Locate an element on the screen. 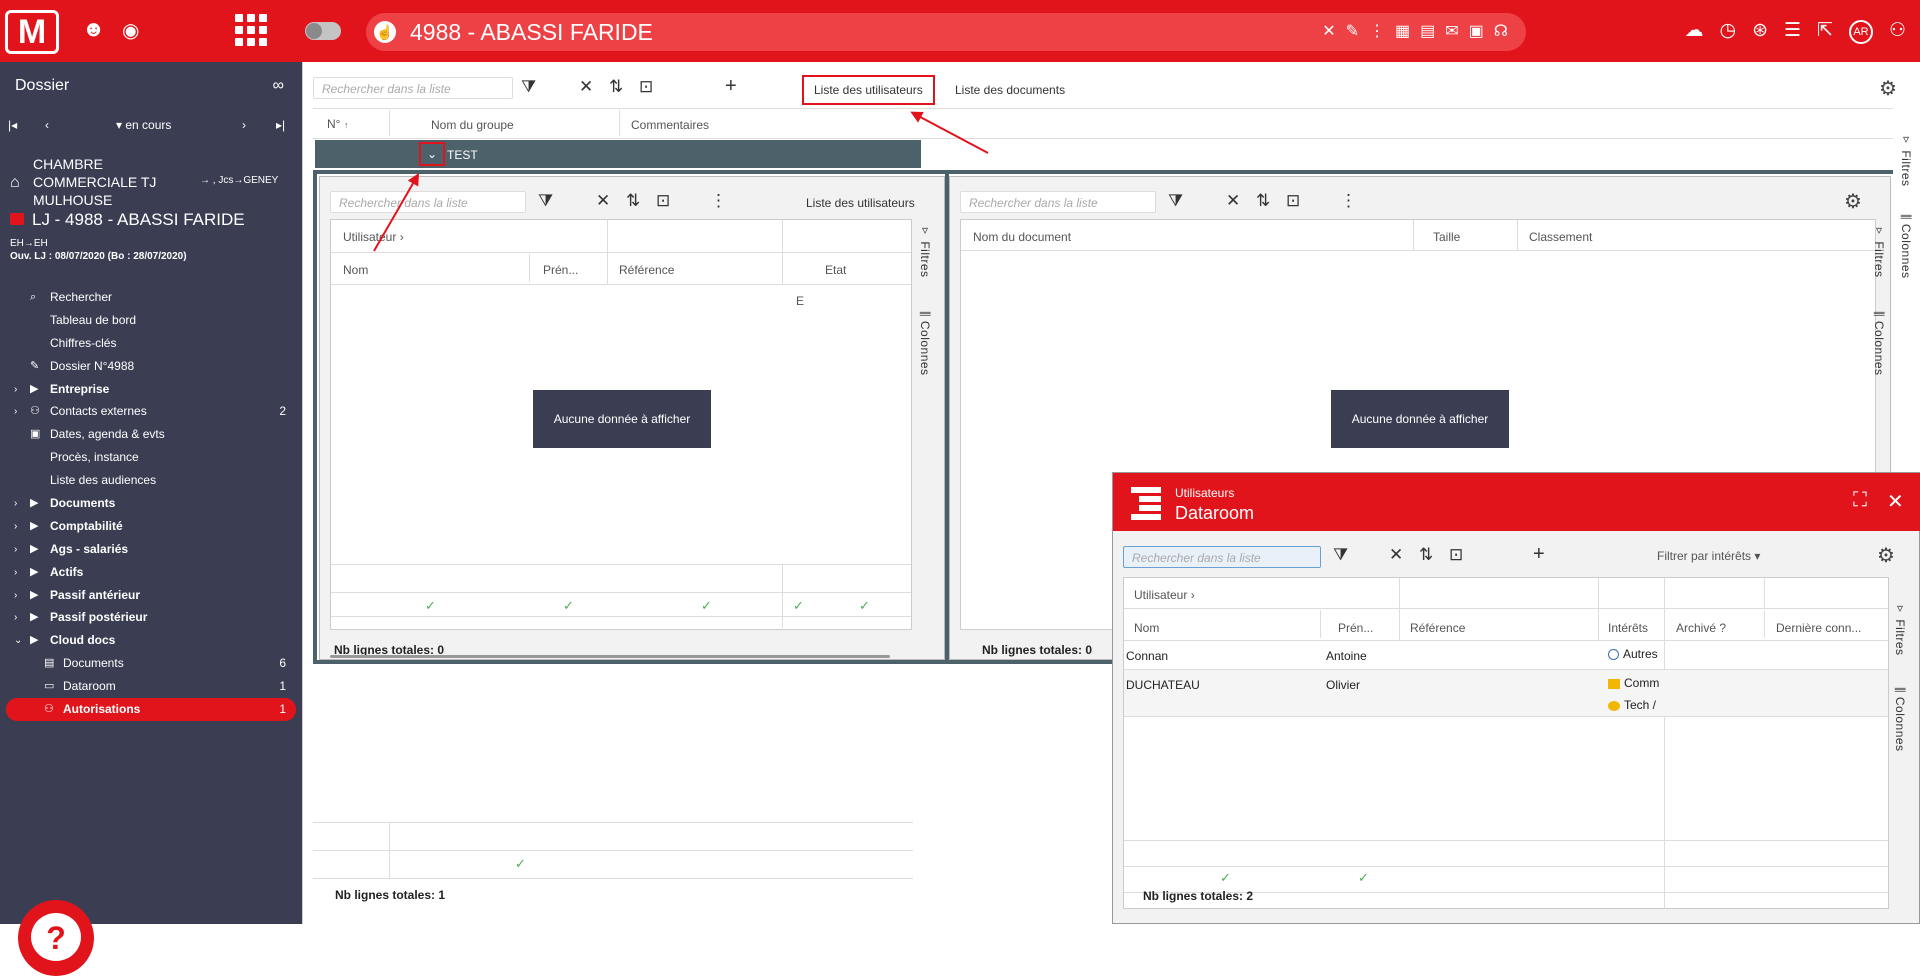 Image resolution: width=1920 pixels, height=976 pixels. table-row: DUCHATEAU Olivier Comm Tech / is located at coordinates (1506, 693).